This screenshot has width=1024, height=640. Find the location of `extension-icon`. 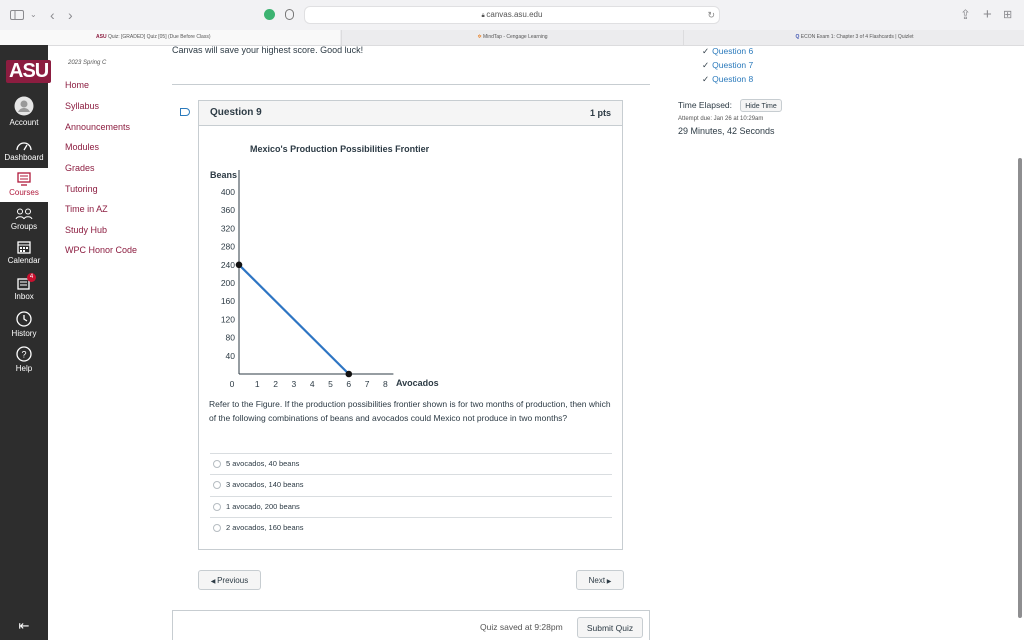

extension-icon is located at coordinates (269, 14).